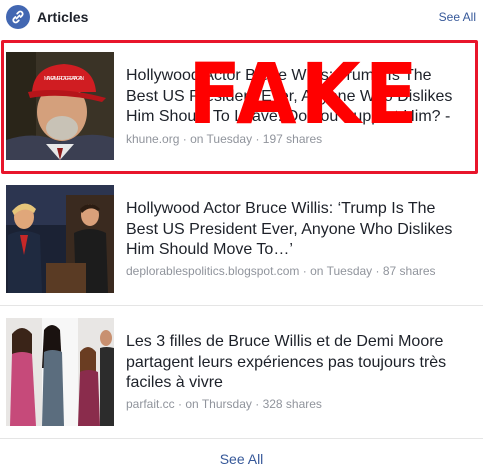 This screenshot has height=473, width=483. I want to click on article-meta: parfait.cc · on Thursday · 328 shares, so click(224, 404).